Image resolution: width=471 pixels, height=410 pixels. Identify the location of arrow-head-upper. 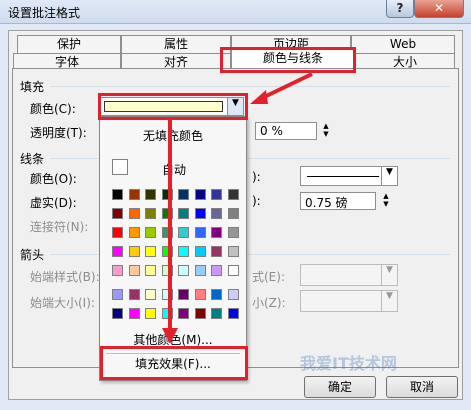
(259, 97).